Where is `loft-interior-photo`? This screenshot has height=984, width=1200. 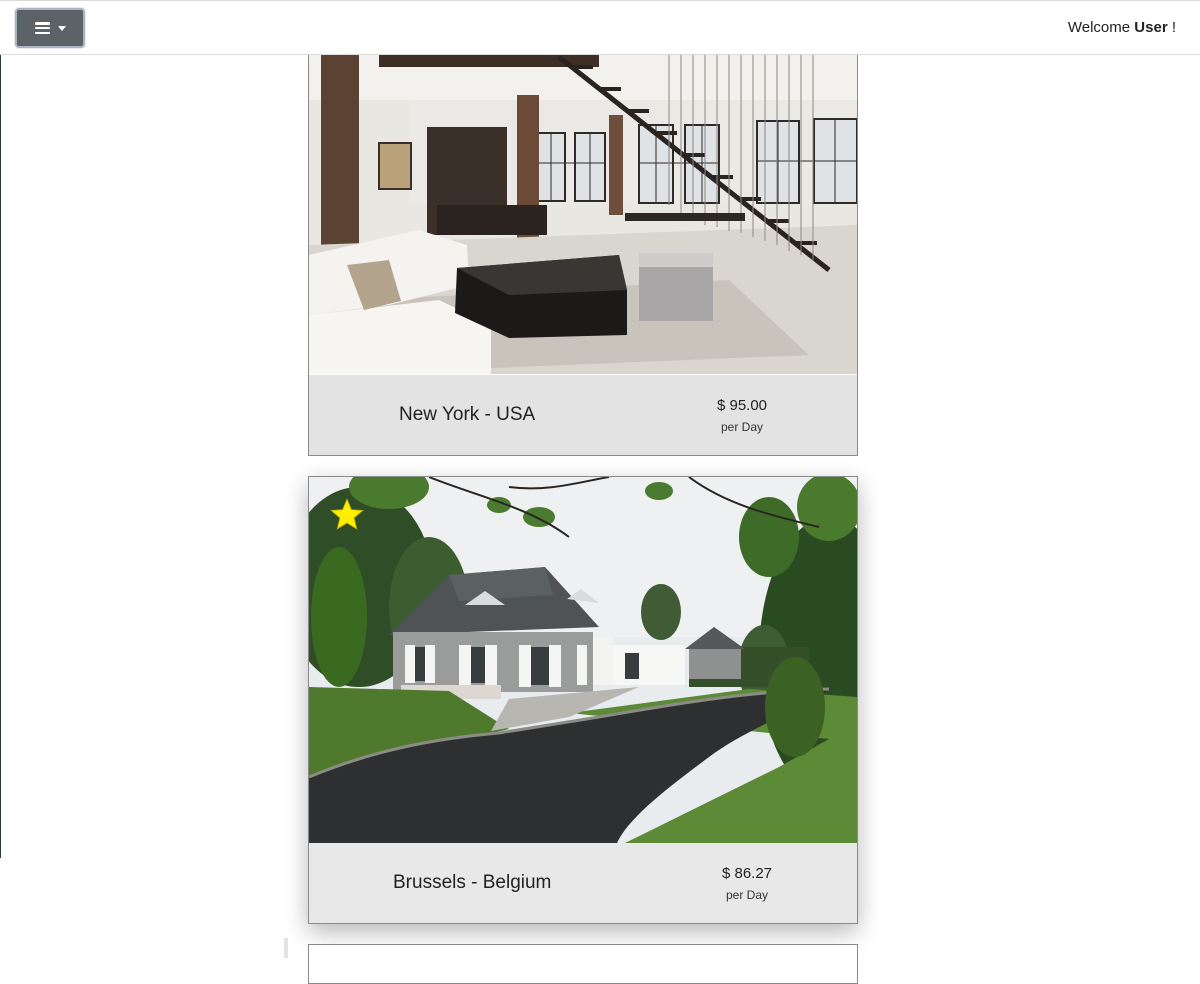 loft-interior-photo is located at coordinates (583, 214).